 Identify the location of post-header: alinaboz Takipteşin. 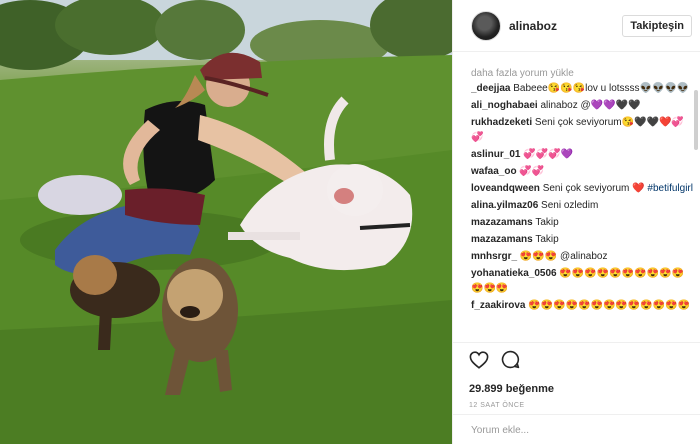
(576, 26).